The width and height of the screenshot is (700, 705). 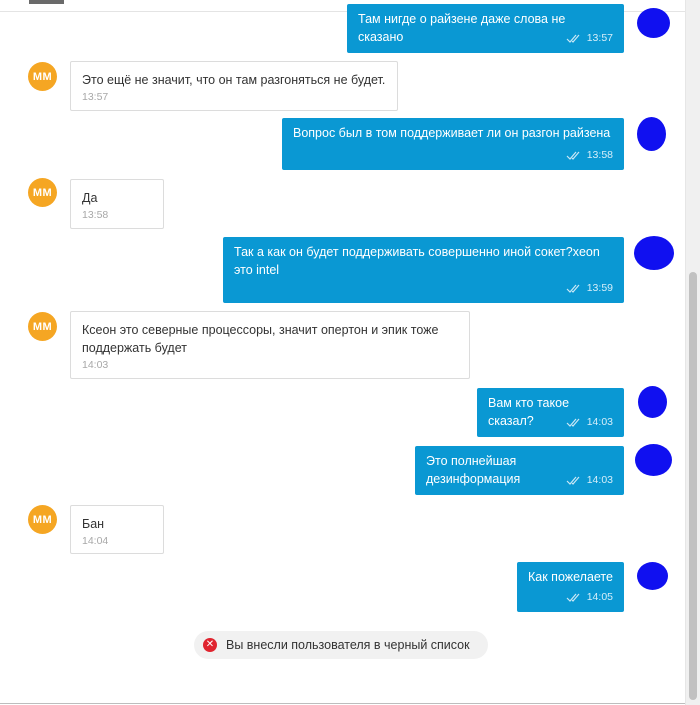 I want to click on message-outgoing: Как пожелаете 14:05, so click(x=570, y=587).